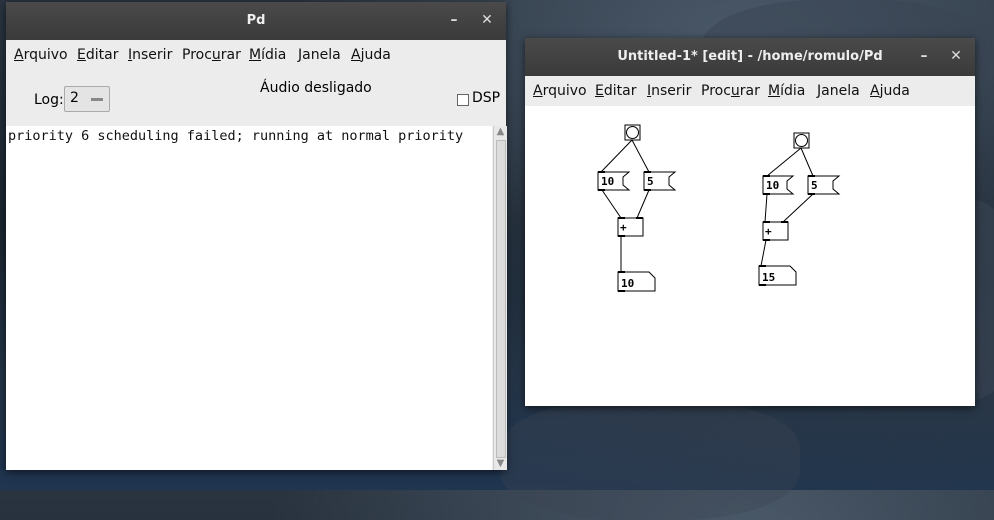  What do you see at coordinates (636, 281) in the screenshot?
I see `number-box: 10` at bounding box center [636, 281].